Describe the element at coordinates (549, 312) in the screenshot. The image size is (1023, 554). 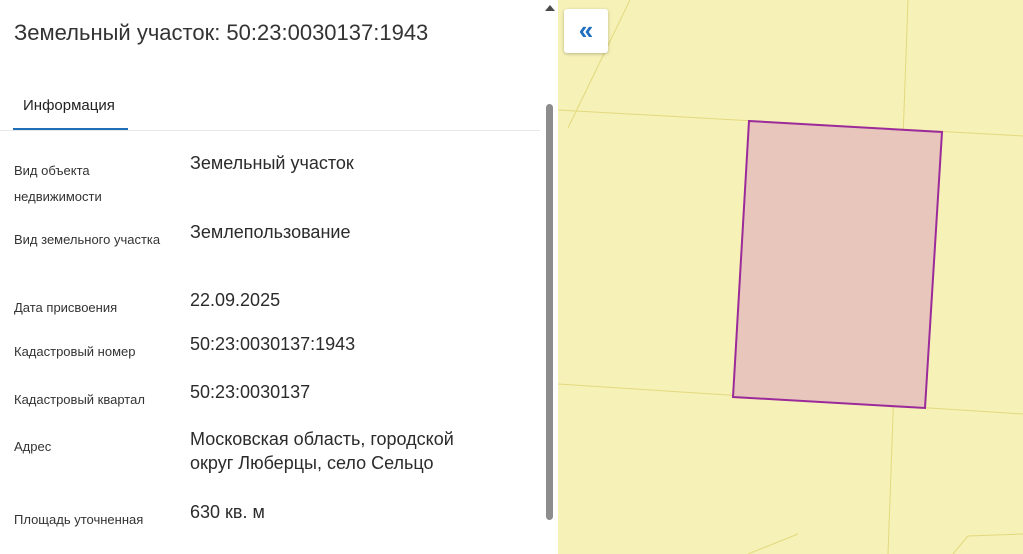
I see `scroll-thumb` at that location.